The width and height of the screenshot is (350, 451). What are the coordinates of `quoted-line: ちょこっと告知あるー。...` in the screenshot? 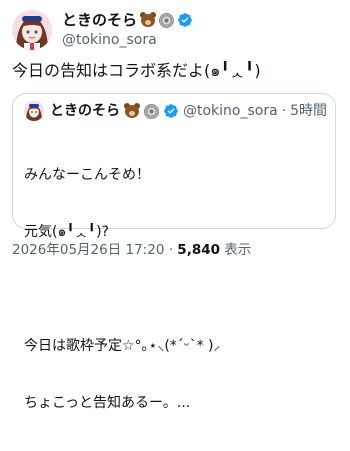 It's located at (107, 403).